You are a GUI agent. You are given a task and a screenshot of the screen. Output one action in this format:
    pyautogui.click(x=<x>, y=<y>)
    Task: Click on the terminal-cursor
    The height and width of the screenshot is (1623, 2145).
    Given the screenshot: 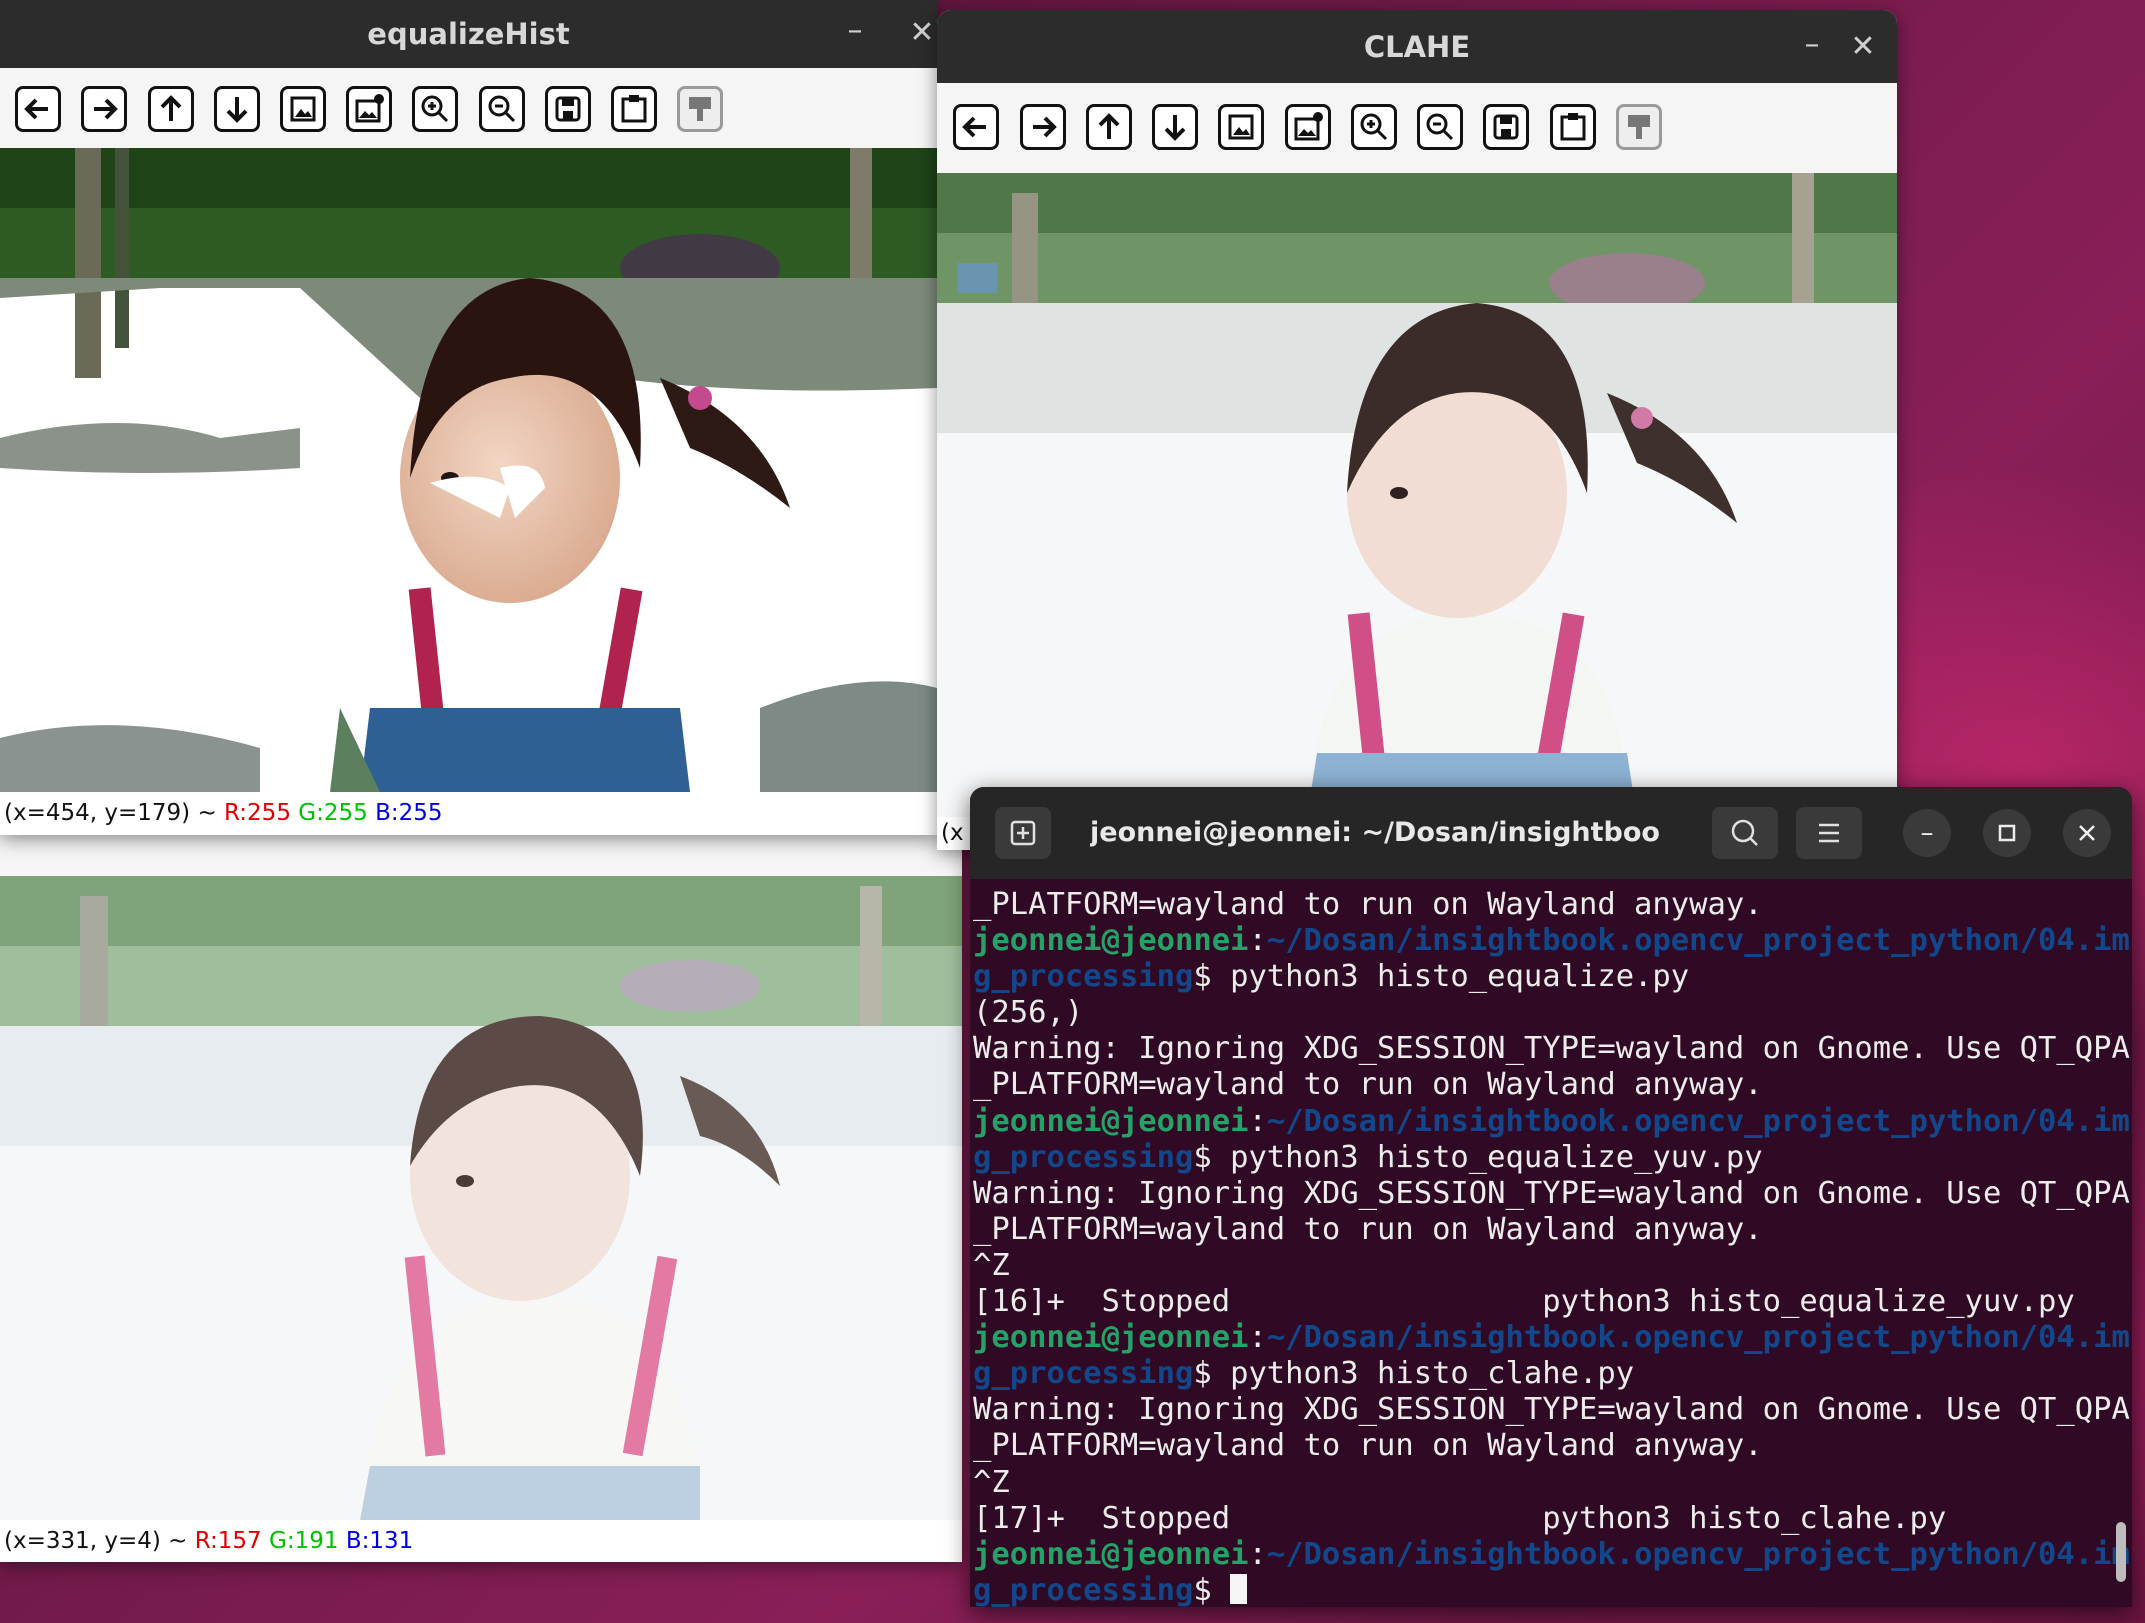 What is the action you would take?
    pyautogui.click(x=1239, y=1588)
    